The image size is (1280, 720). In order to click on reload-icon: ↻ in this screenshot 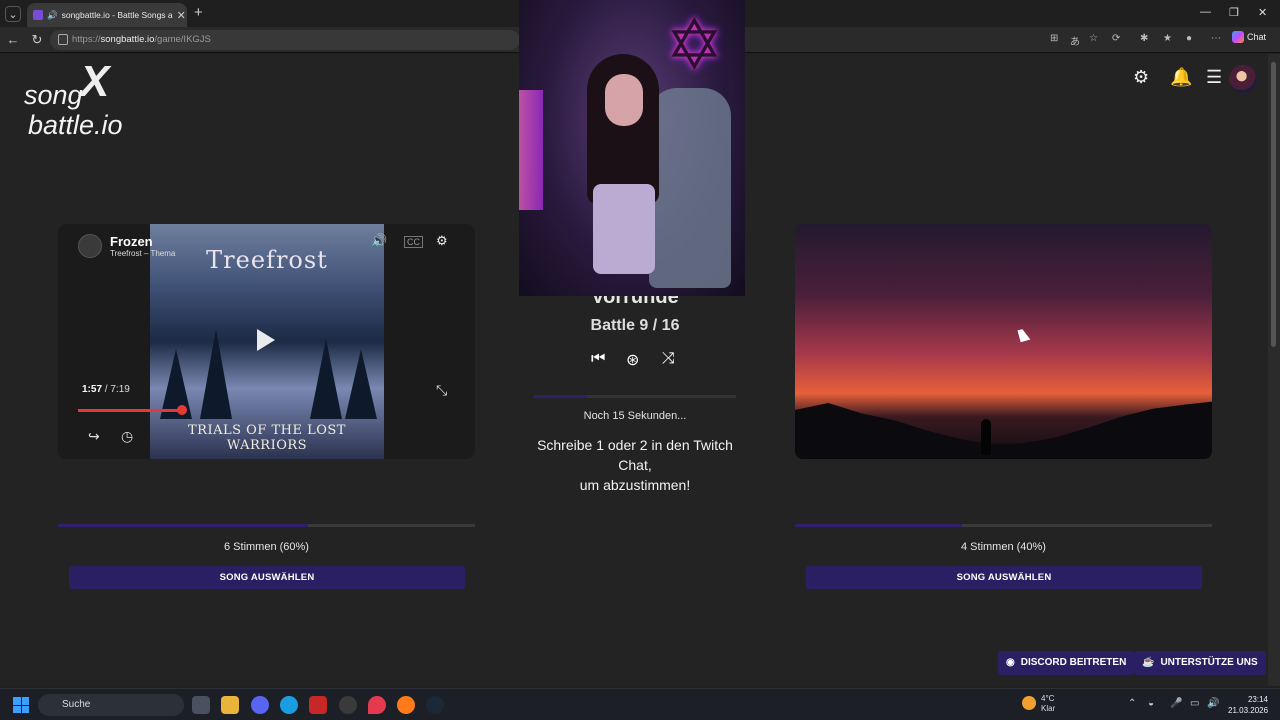, I will do `click(37, 40)`.